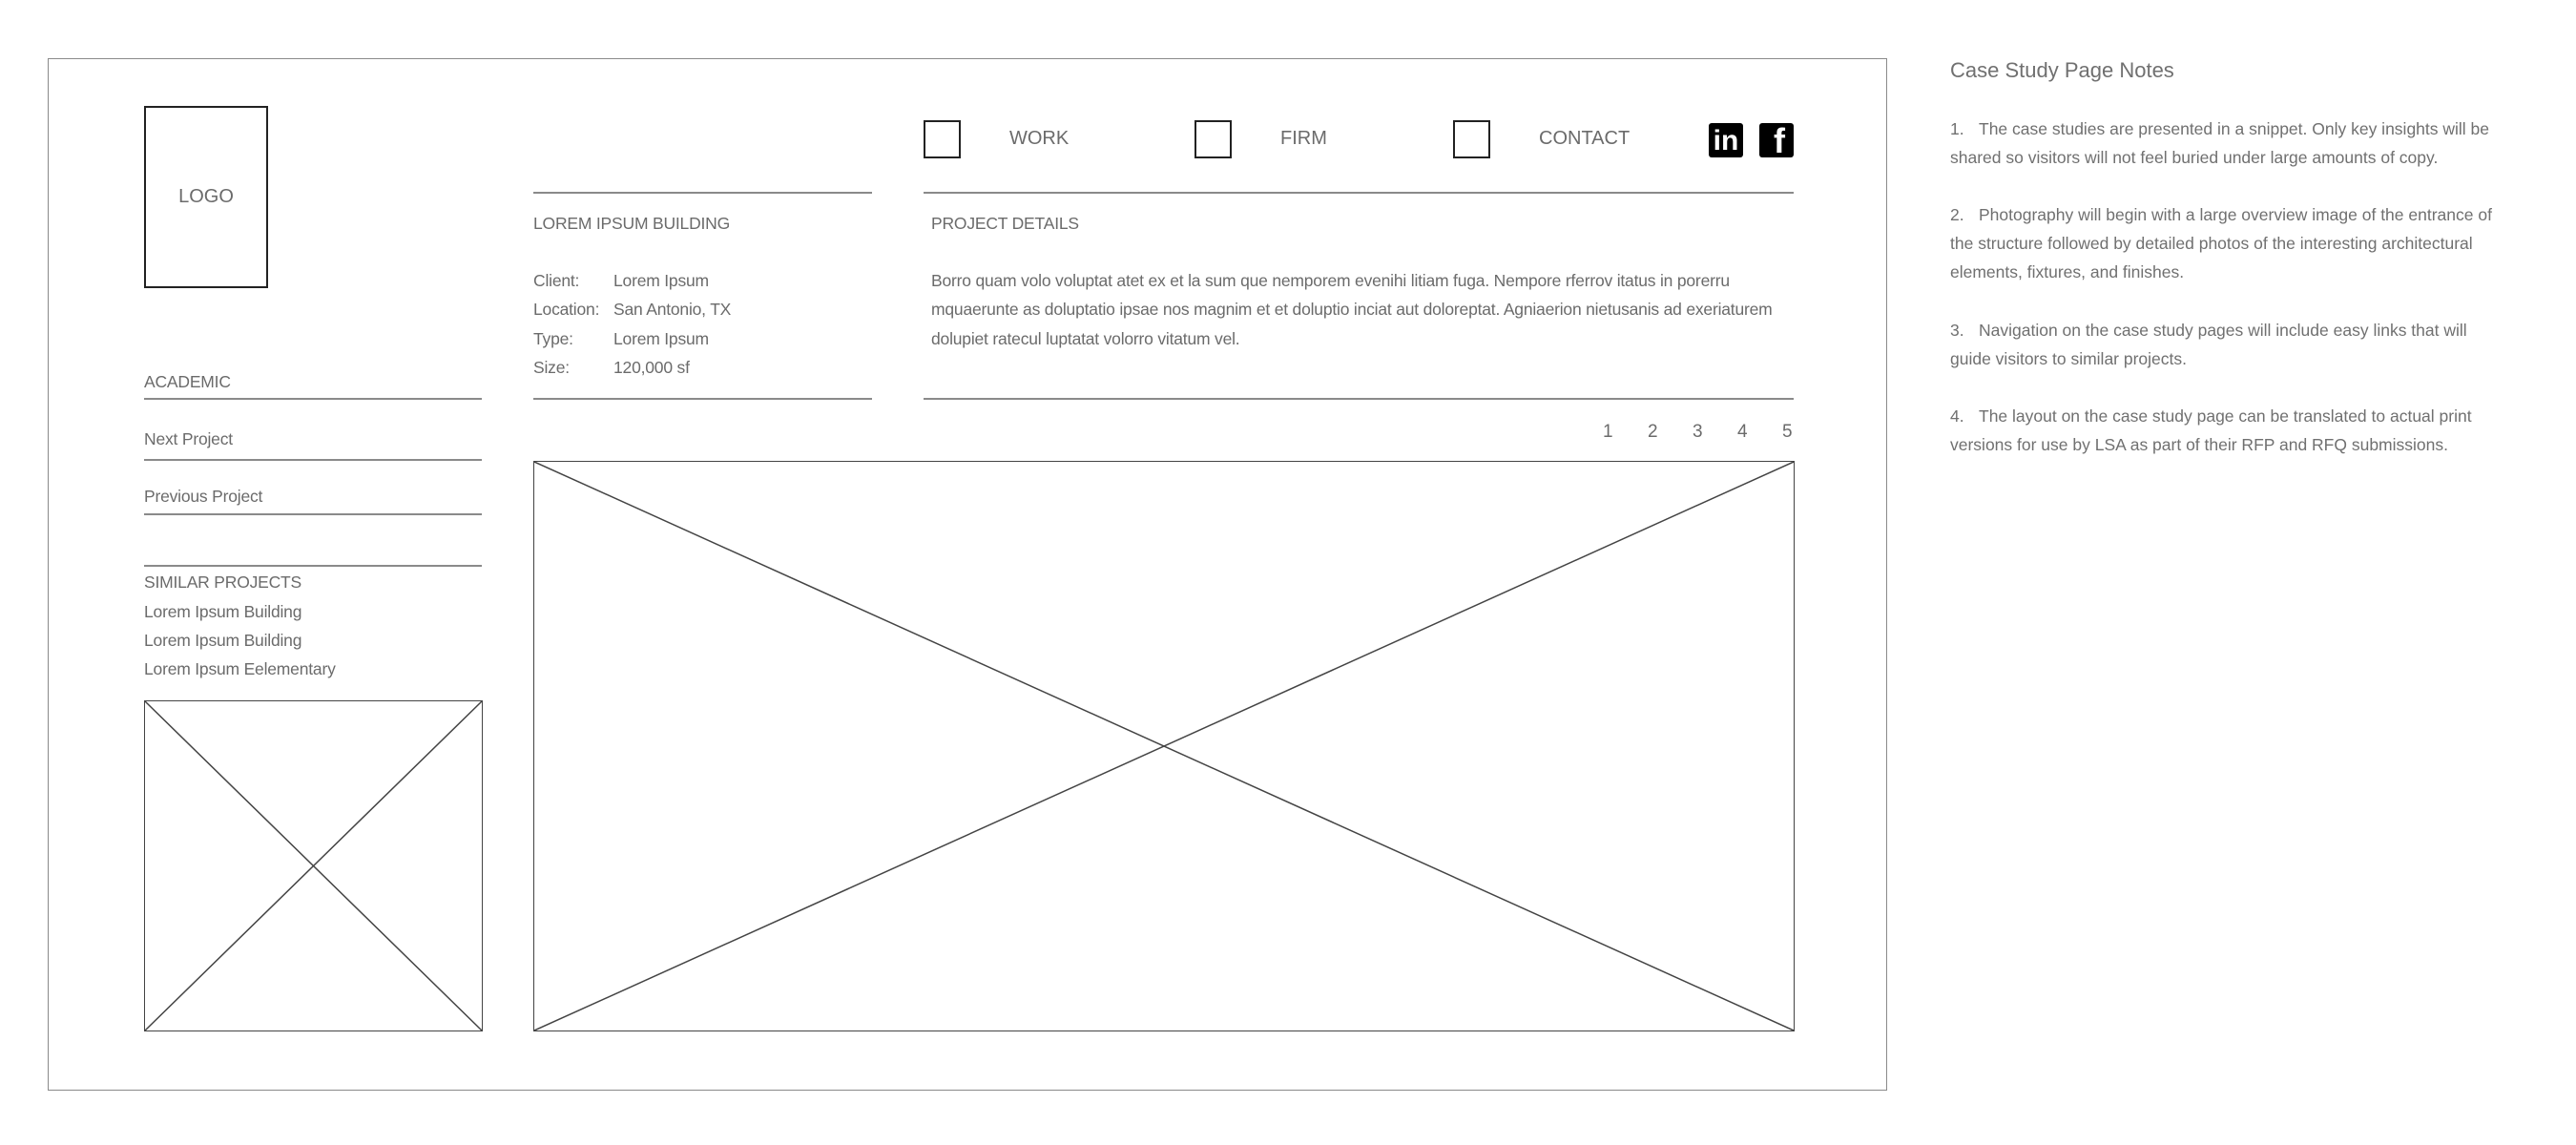 The image size is (2576, 1145). What do you see at coordinates (1787, 432) in the screenshot?
I see `page-link-5: 5` at bounding box center [1787, 432].